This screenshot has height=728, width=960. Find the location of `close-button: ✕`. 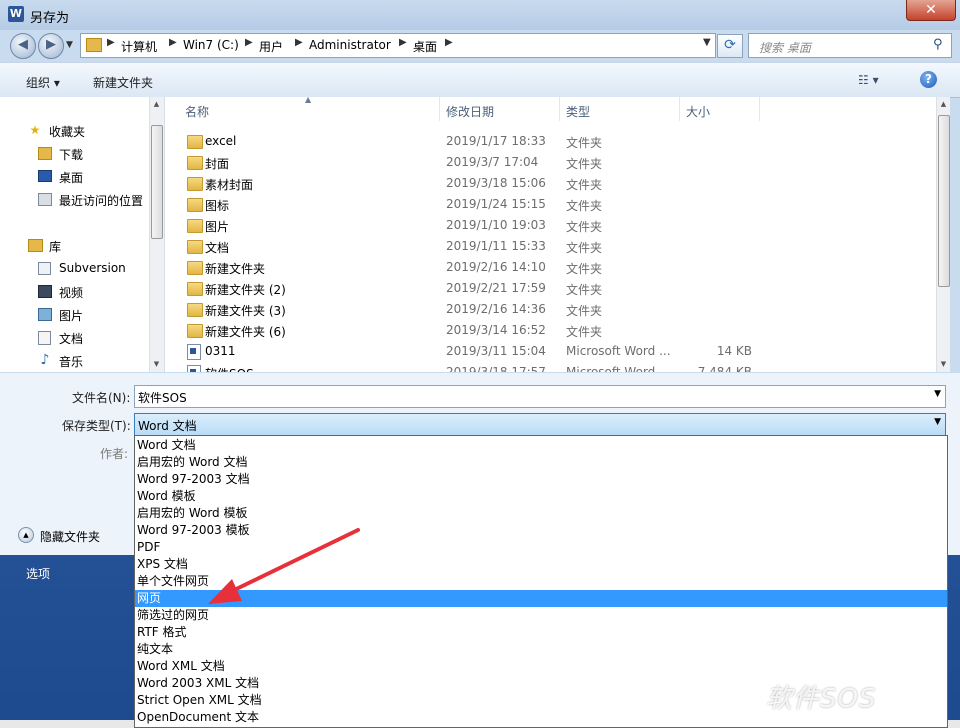

close-button: ✕ is located at coordinates (931, 10).